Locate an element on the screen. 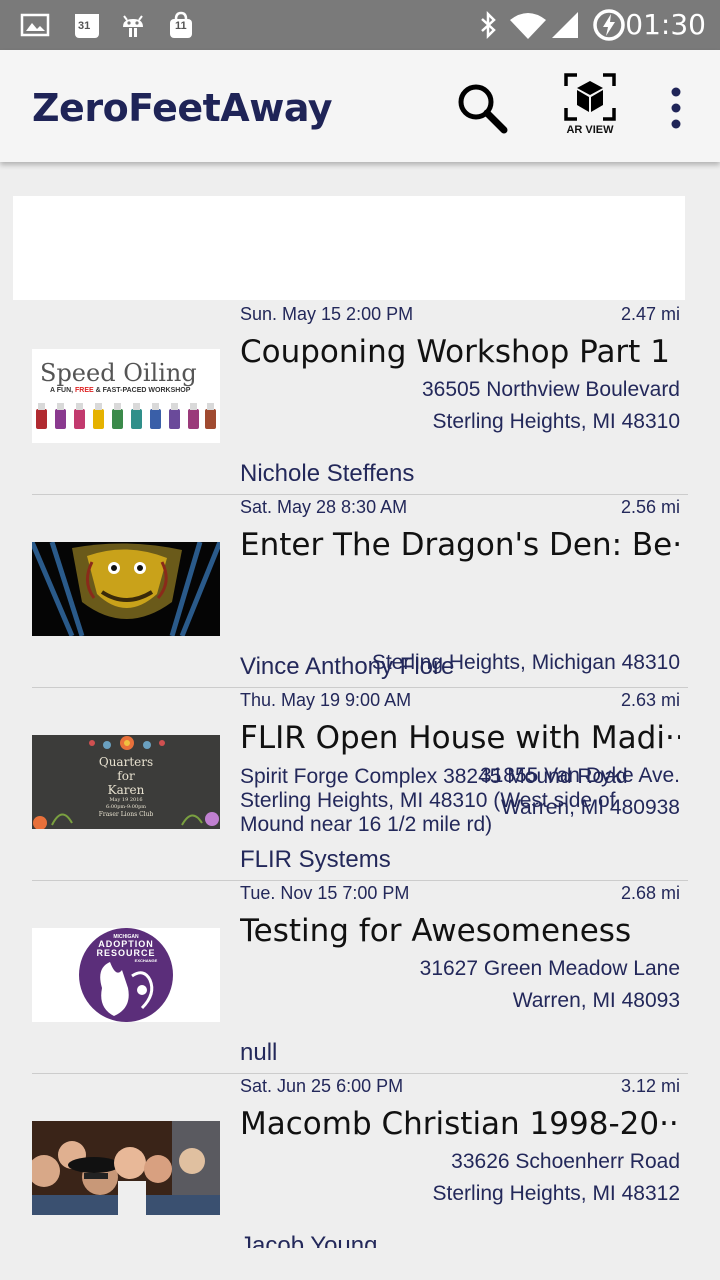 Image resolution: width=720 pixels, height=1280 pixels. signal-icon is located at coordinates (565, 25).